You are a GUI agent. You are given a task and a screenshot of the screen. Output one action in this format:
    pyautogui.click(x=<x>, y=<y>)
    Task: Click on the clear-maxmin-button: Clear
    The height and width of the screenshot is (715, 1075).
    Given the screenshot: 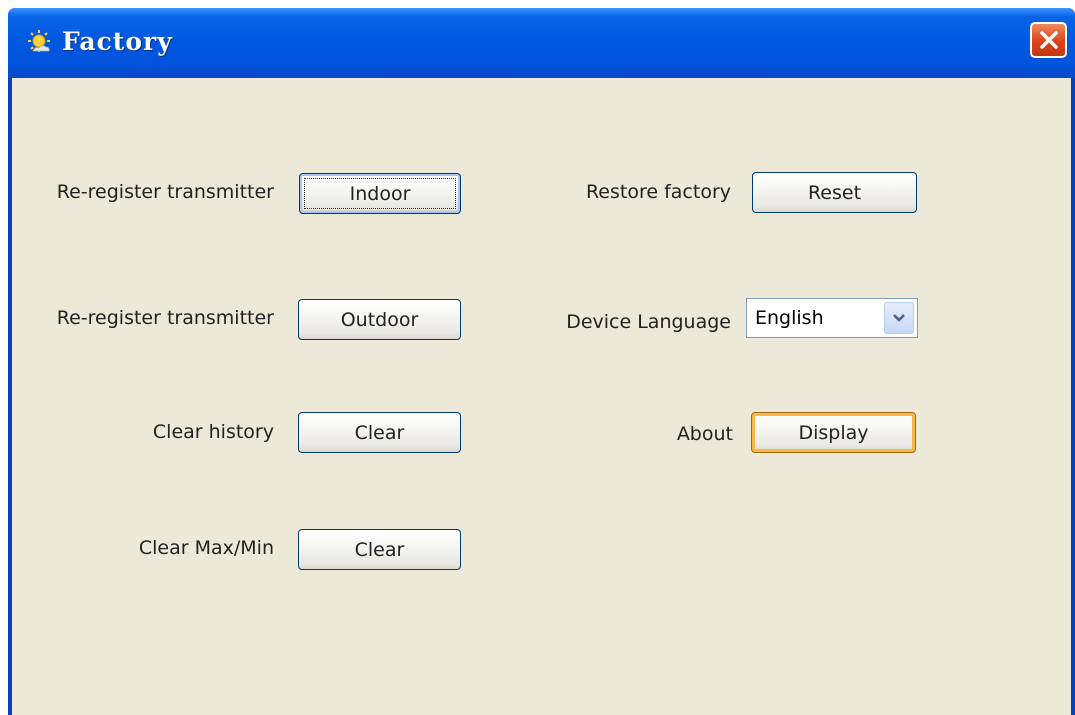 What is the action you would take?
    pyautogui.click(x=379, y=549)
    